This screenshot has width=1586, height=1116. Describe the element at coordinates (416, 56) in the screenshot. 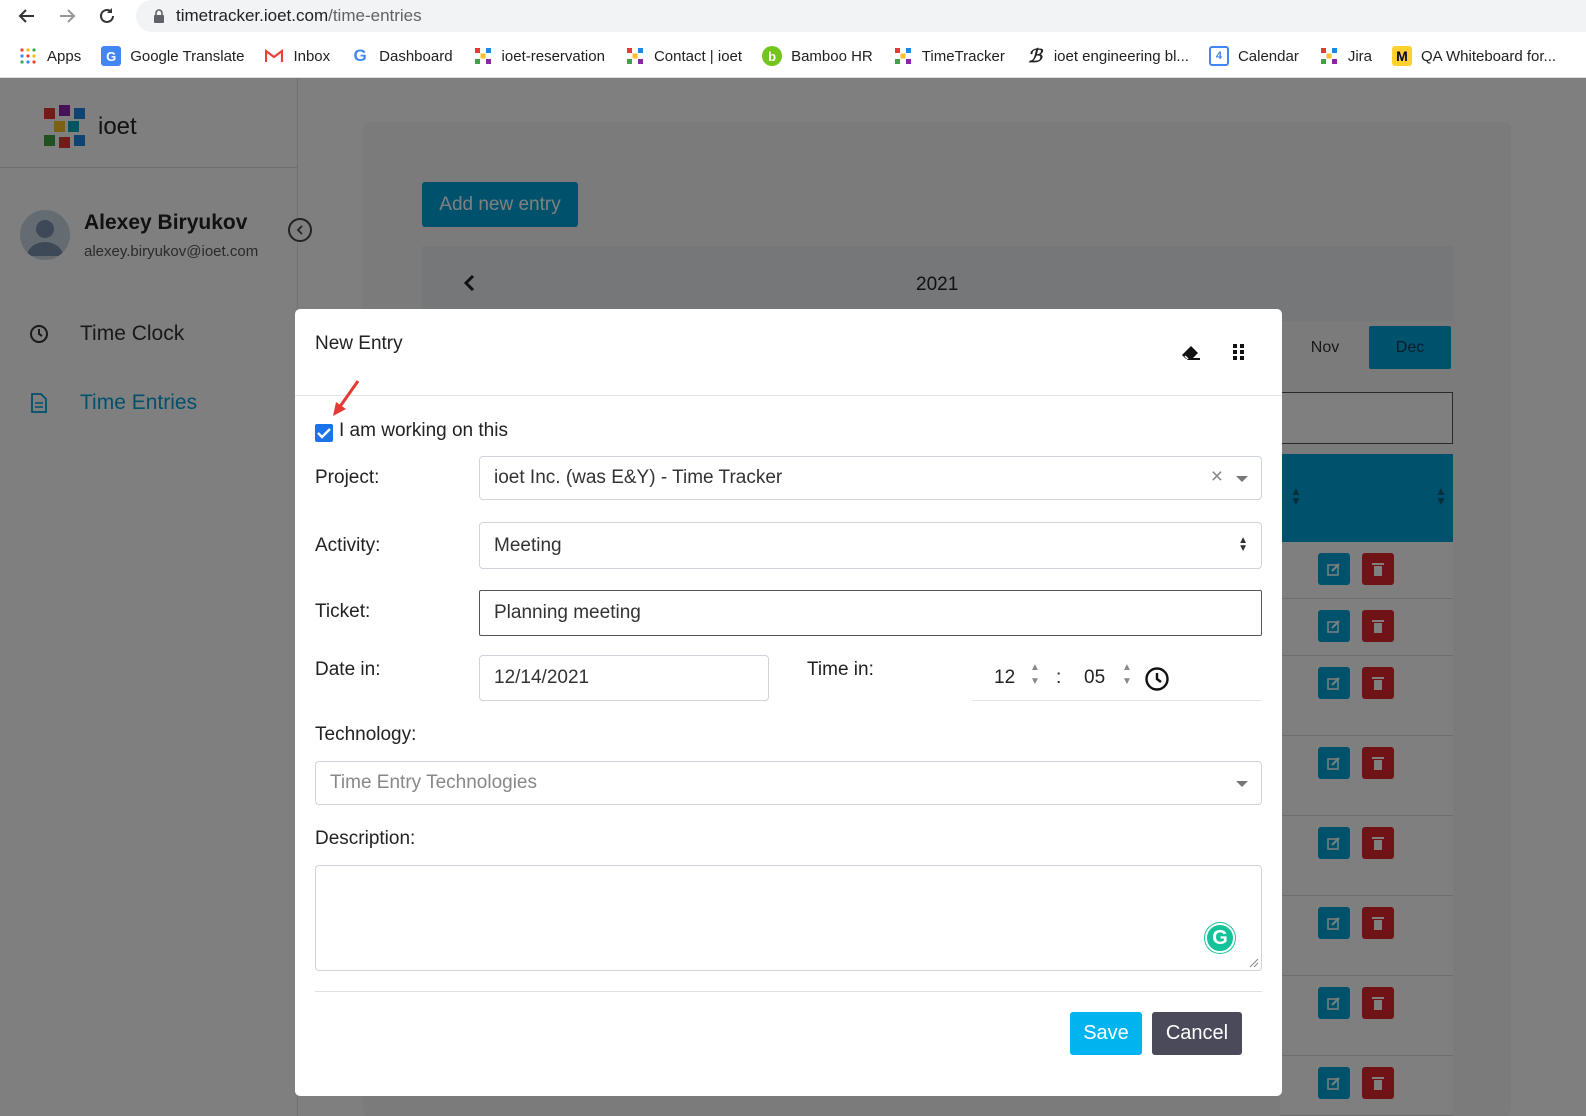

I see `bookmark-label: Dashboard` at that location.